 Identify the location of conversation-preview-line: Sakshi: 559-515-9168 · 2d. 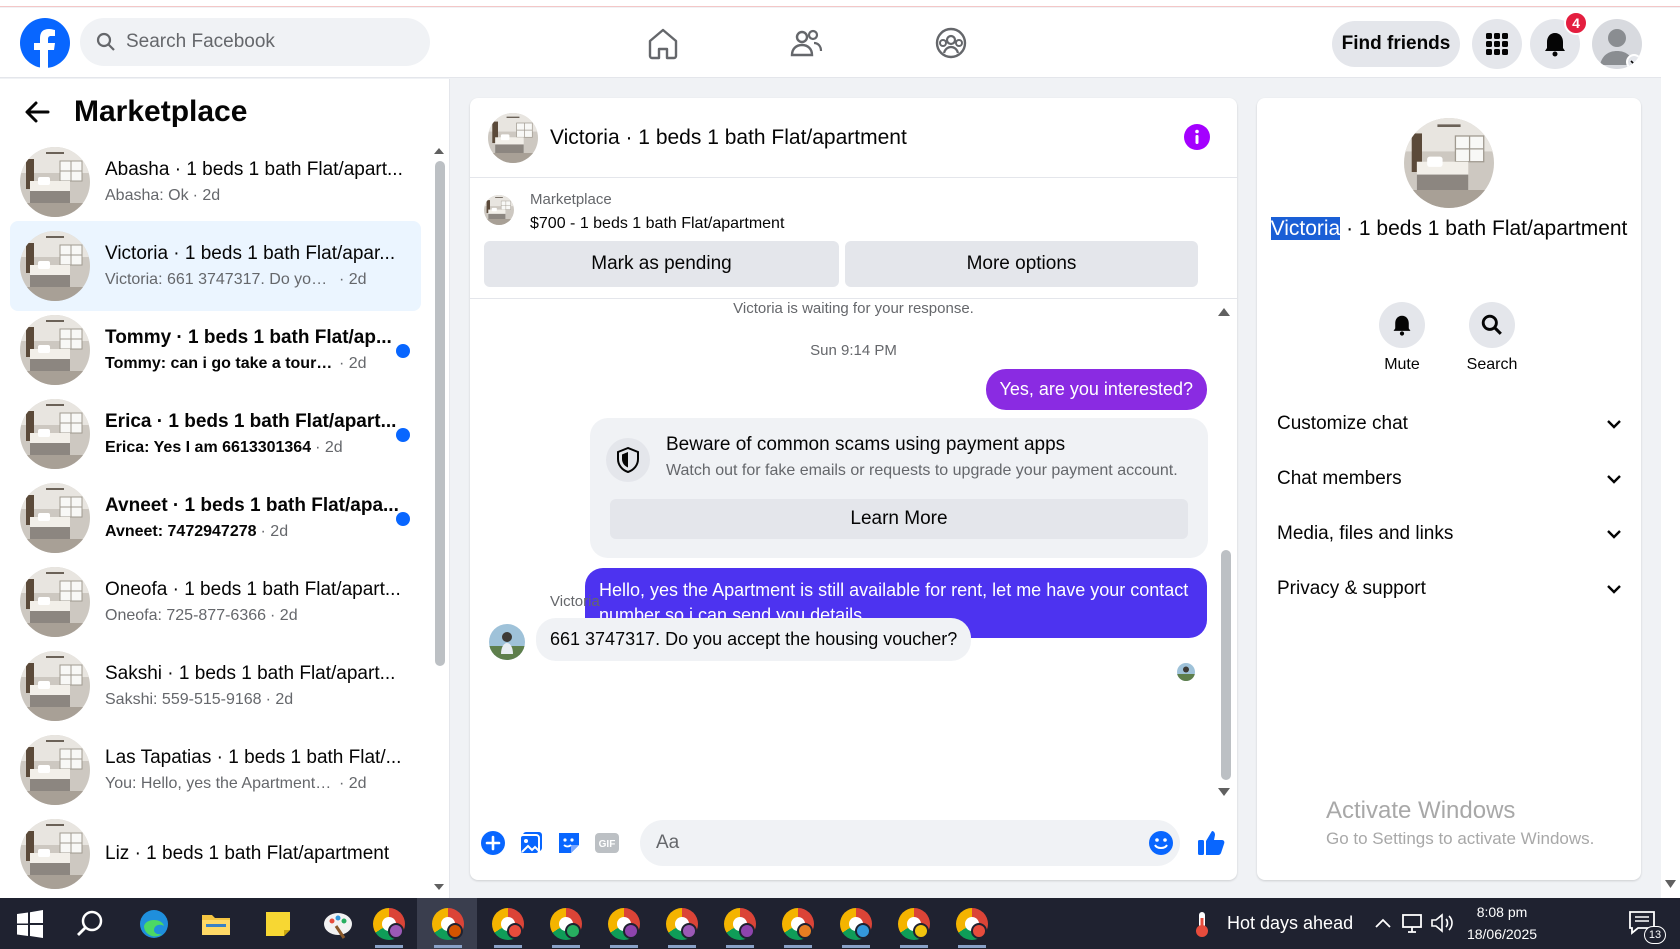
(255, 700).